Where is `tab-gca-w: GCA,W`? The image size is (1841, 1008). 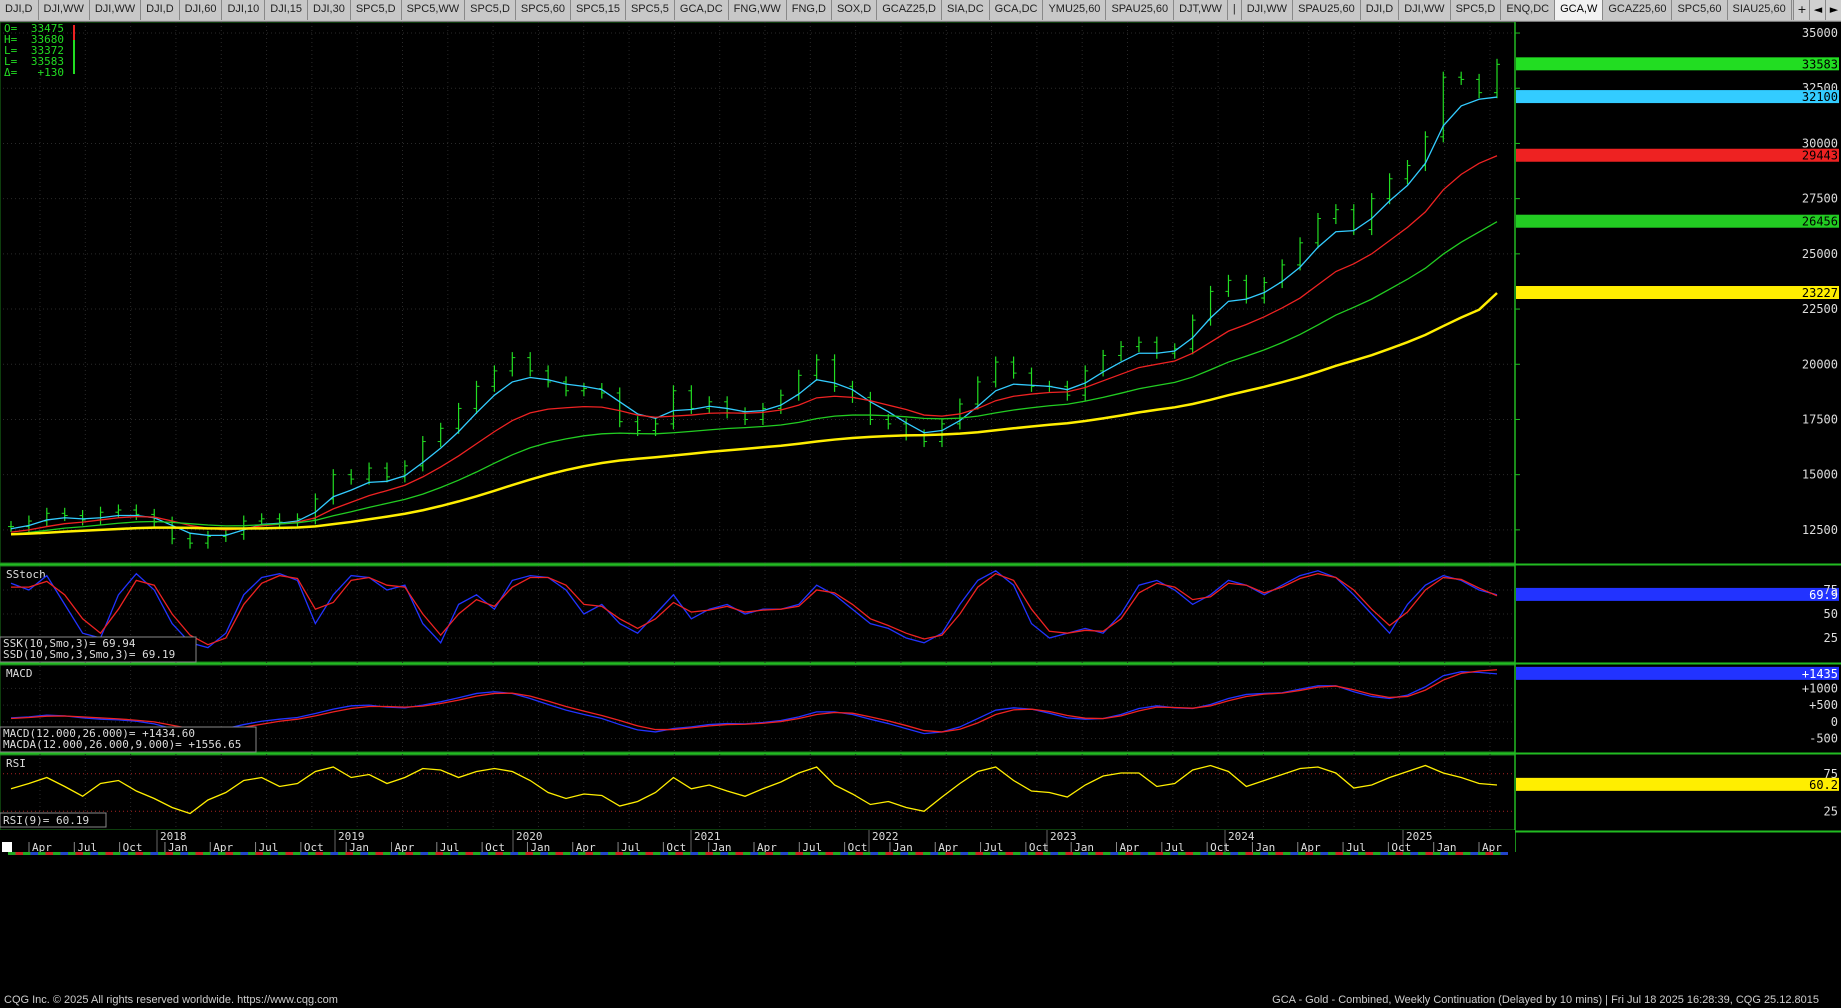
tab-gca-w: GCA,W is located at coordinates (1579, 10).